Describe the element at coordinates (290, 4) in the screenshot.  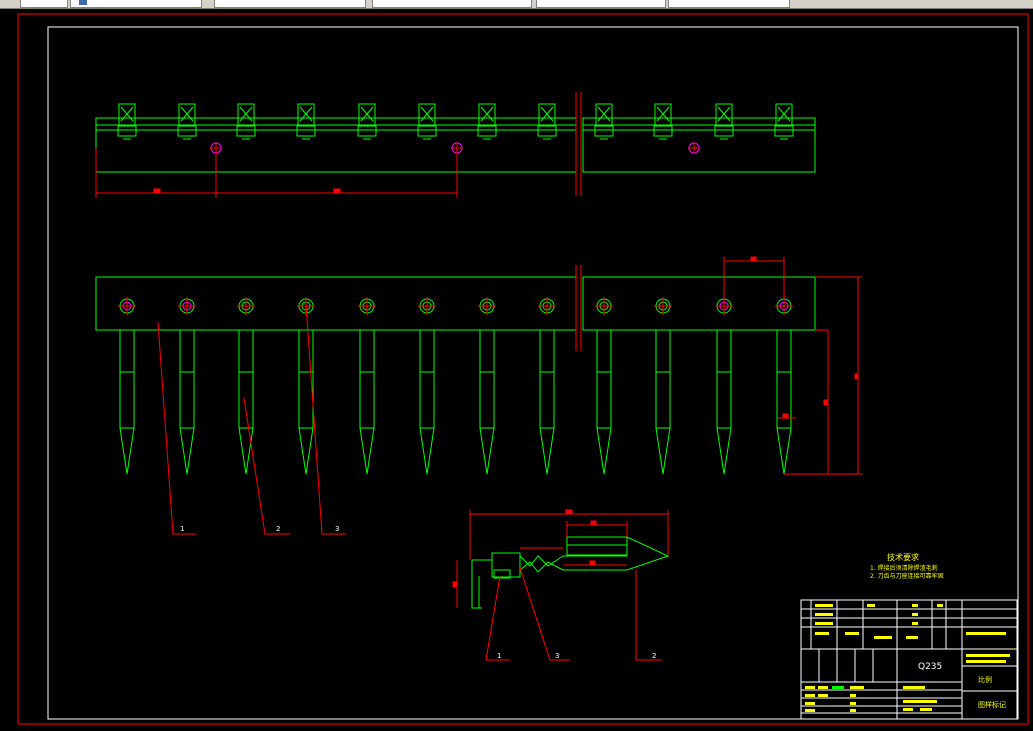
I see `color-dropdown` at that location.